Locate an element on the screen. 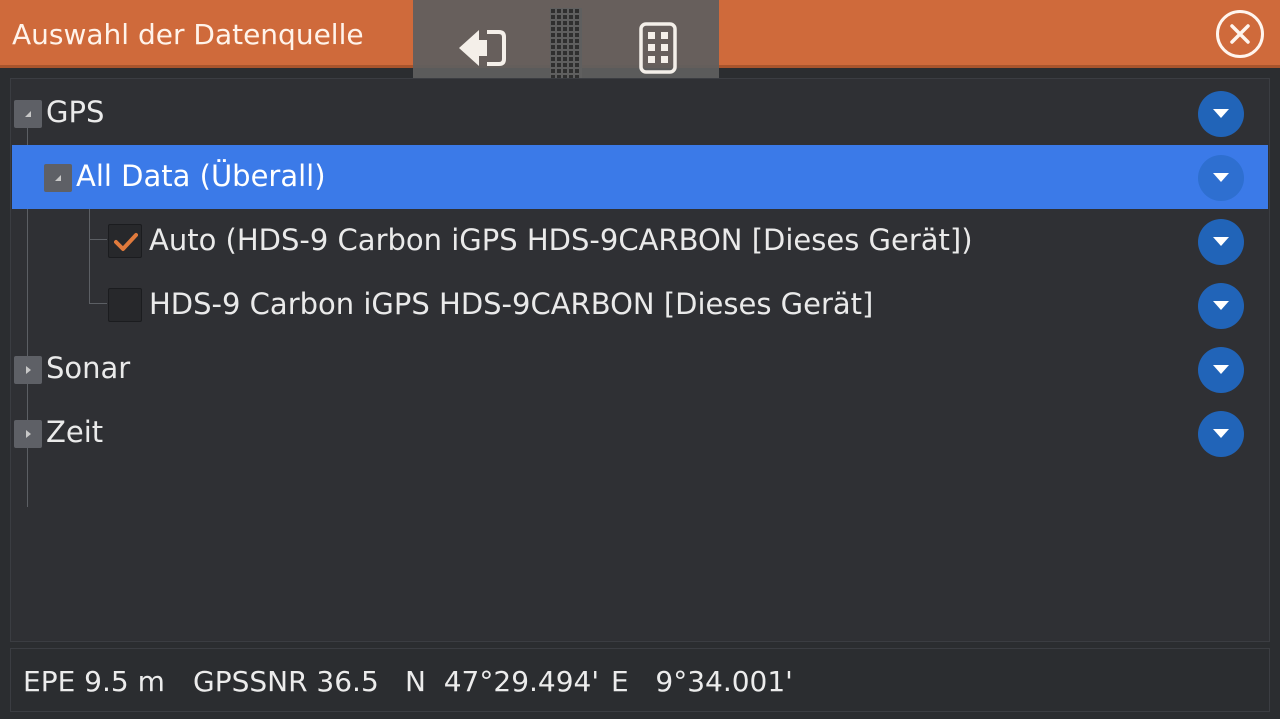  latitude-readout: N 47°29.494' is located at coordinates (502, 681).